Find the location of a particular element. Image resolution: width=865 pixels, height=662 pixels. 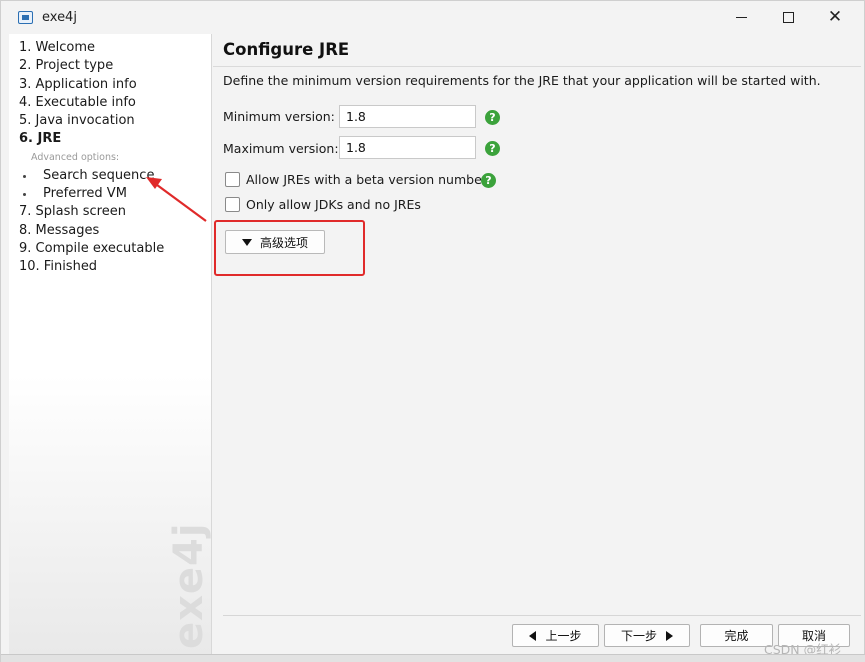

min-version-input is located at coordinates (407, 116).